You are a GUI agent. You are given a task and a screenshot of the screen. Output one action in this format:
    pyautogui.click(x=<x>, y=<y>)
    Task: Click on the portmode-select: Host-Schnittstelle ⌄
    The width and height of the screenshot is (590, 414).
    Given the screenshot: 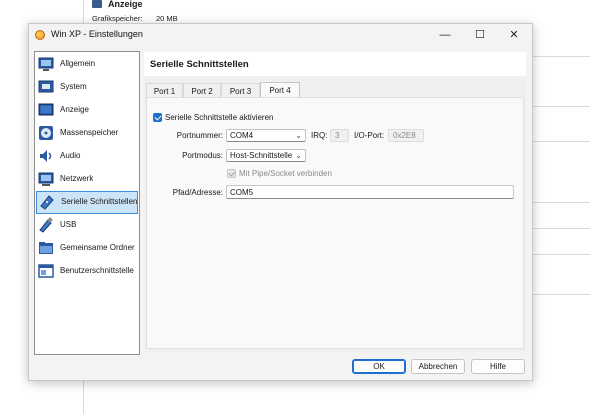 What is the action you would take?
    pyautogui.click(x=266, y=155)
    